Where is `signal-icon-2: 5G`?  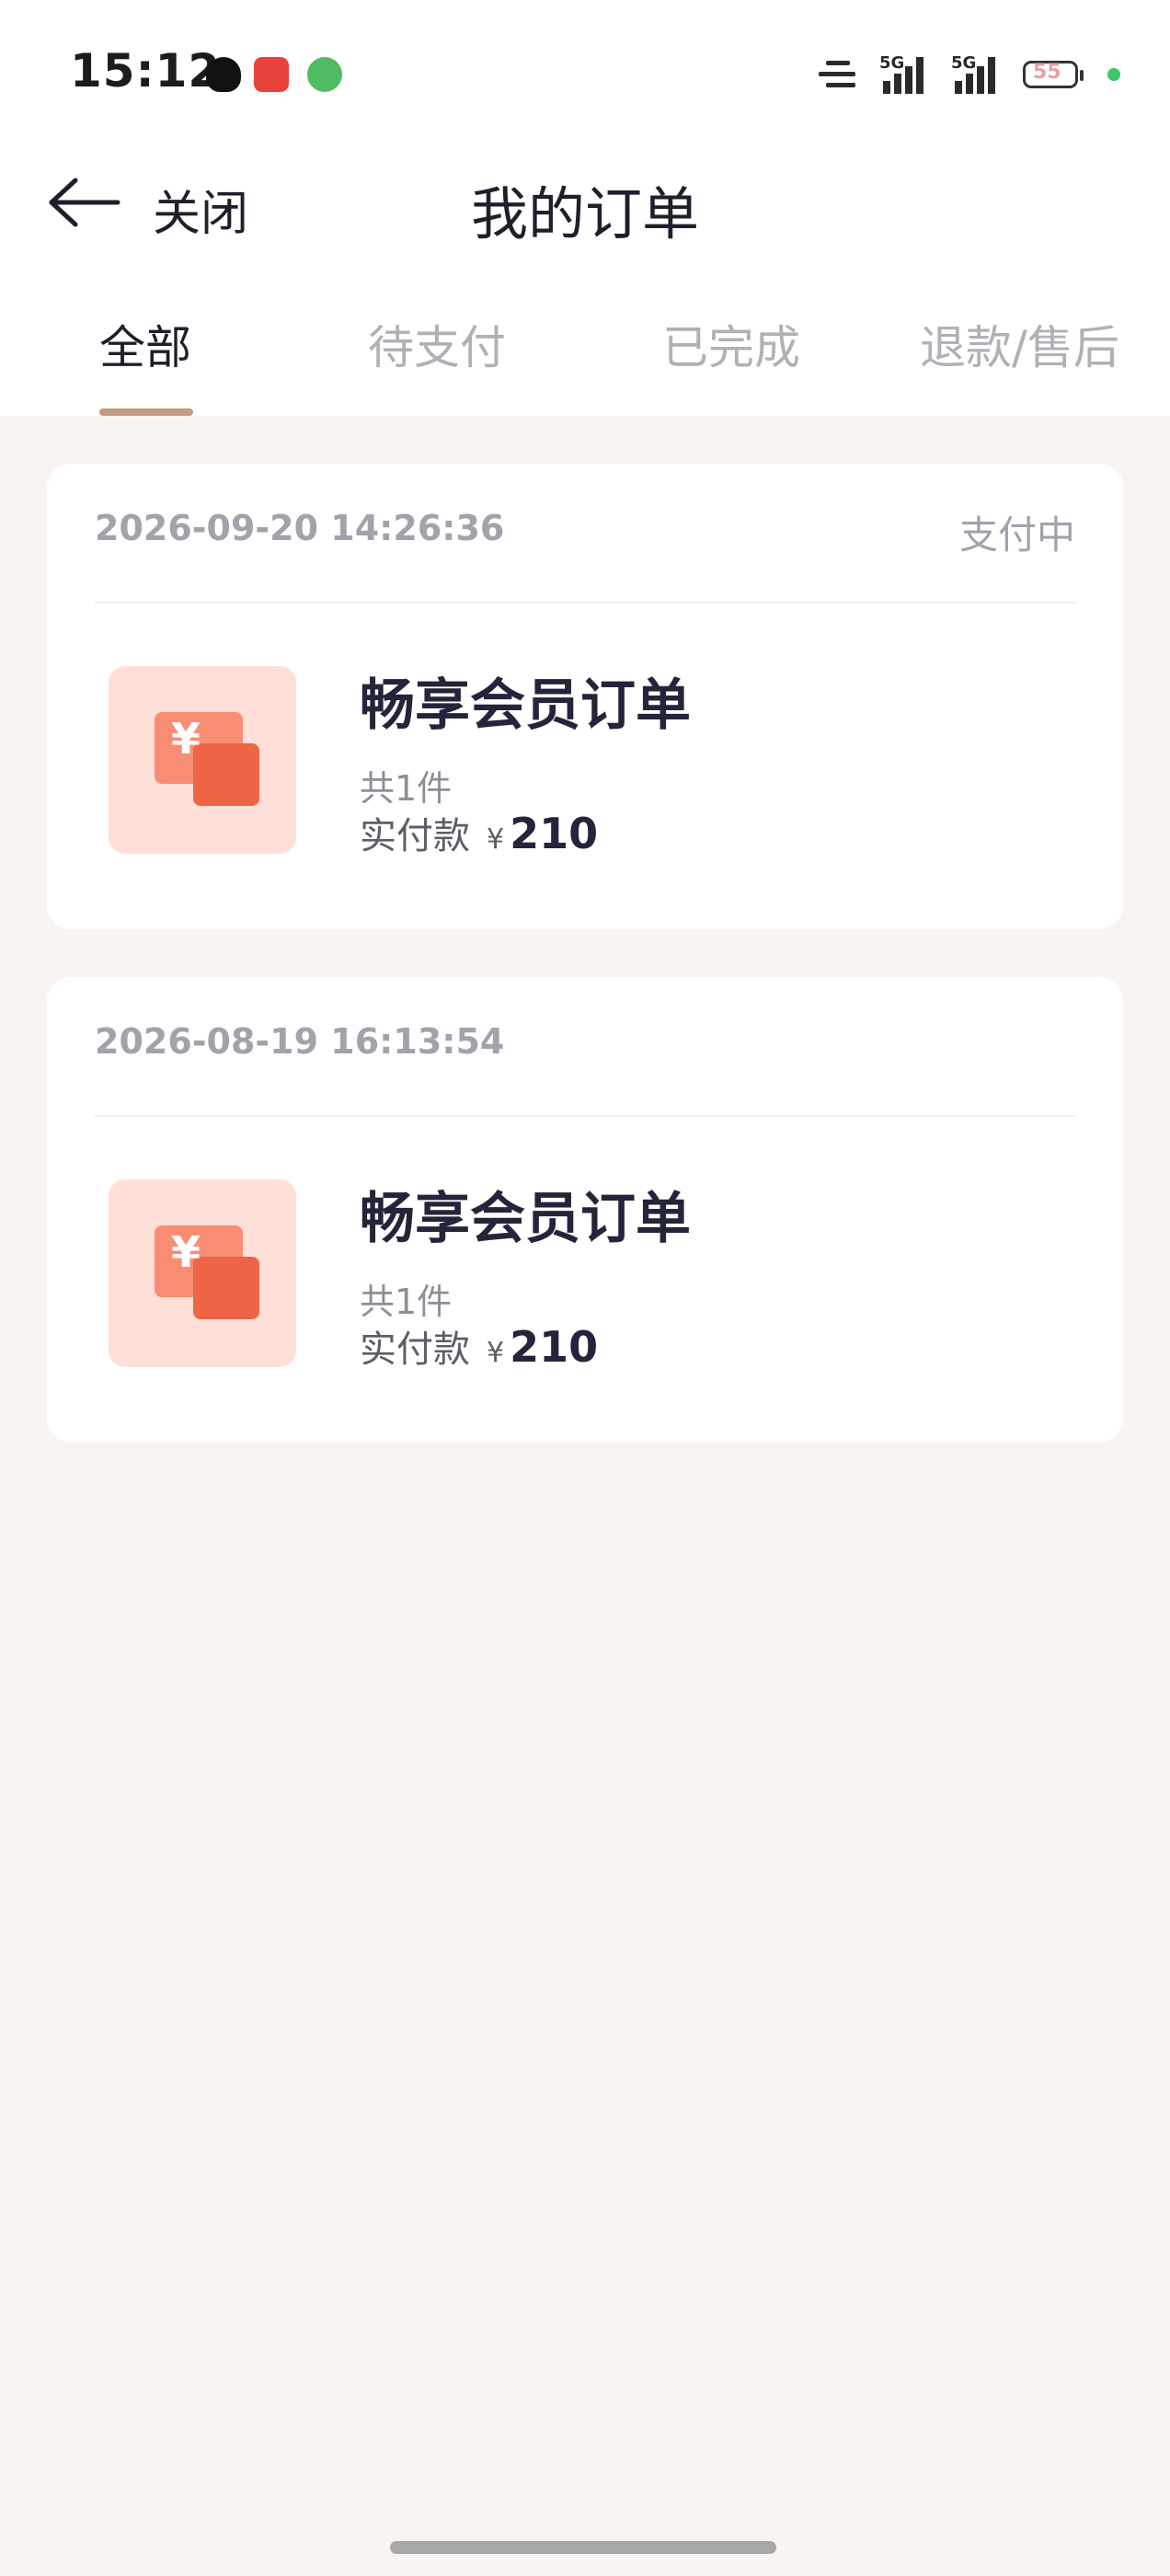
signal-icon-2: 5G is located at coordinates (978, 73).